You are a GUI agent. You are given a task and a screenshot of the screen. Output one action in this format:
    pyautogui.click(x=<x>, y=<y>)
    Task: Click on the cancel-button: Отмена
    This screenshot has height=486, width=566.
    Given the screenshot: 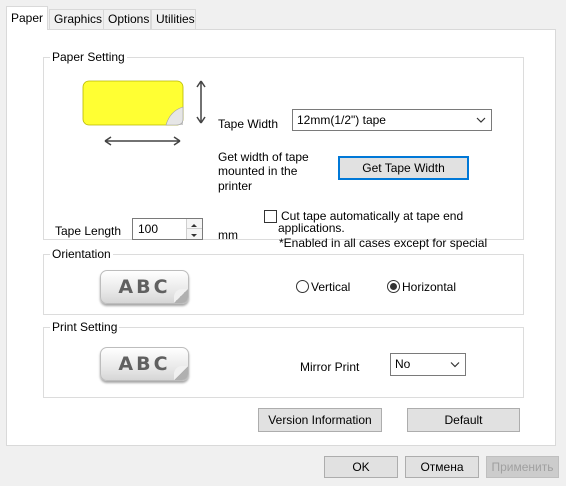 What is the action you would take?
    pyautogui.click(x=442, y=467)
    